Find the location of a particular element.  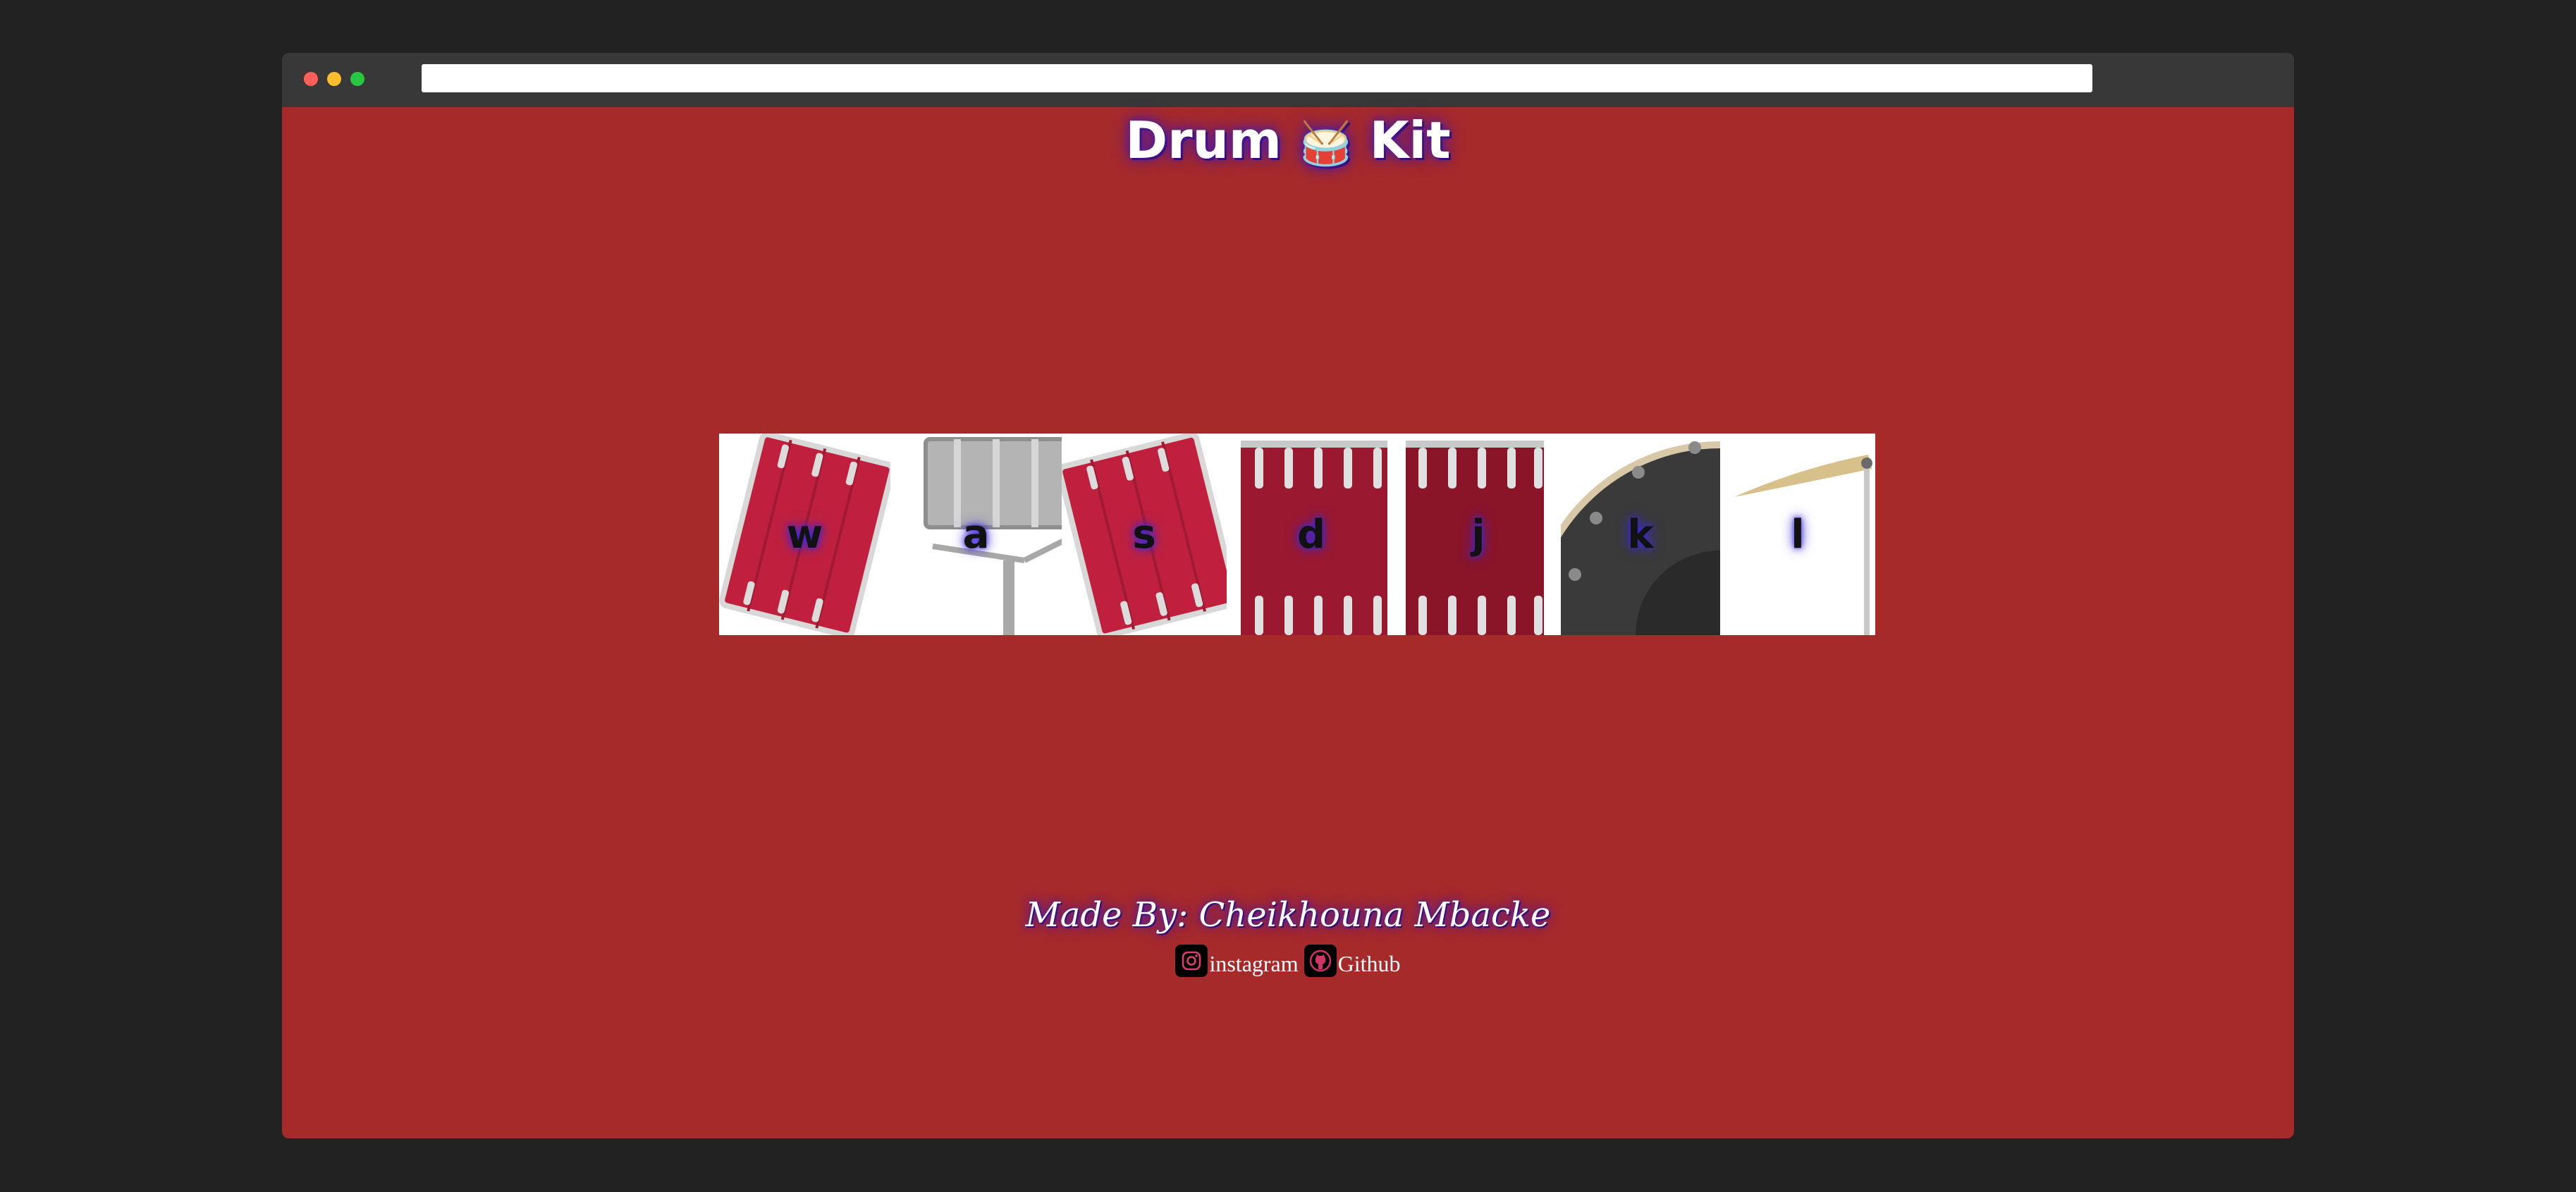

title-prefix: Drum is located at coordinates (1203, 140).